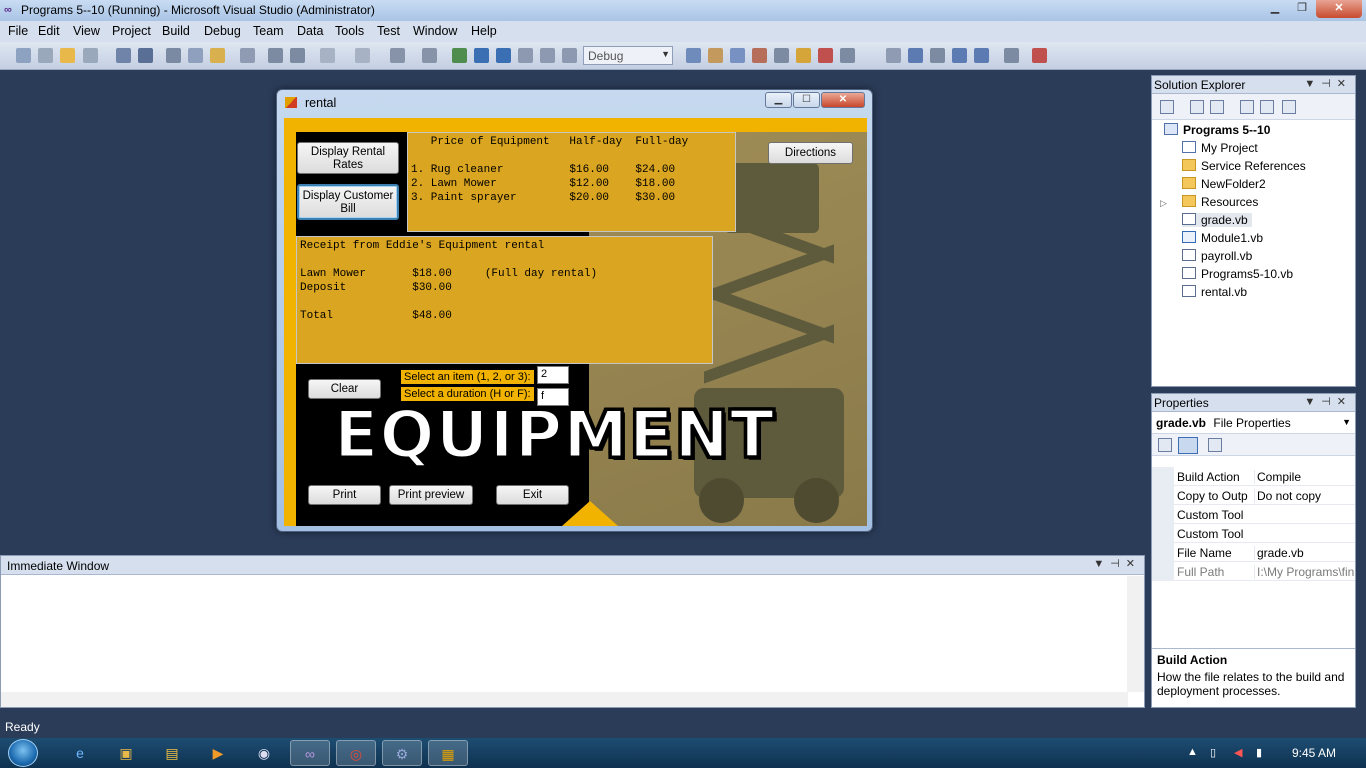 This screenshot has height=768, width=1366. What do you see at coordinates (1314, 753) in the screenshot?
I see `clock: 9:45 AM` at bounding box center [1314, 753].